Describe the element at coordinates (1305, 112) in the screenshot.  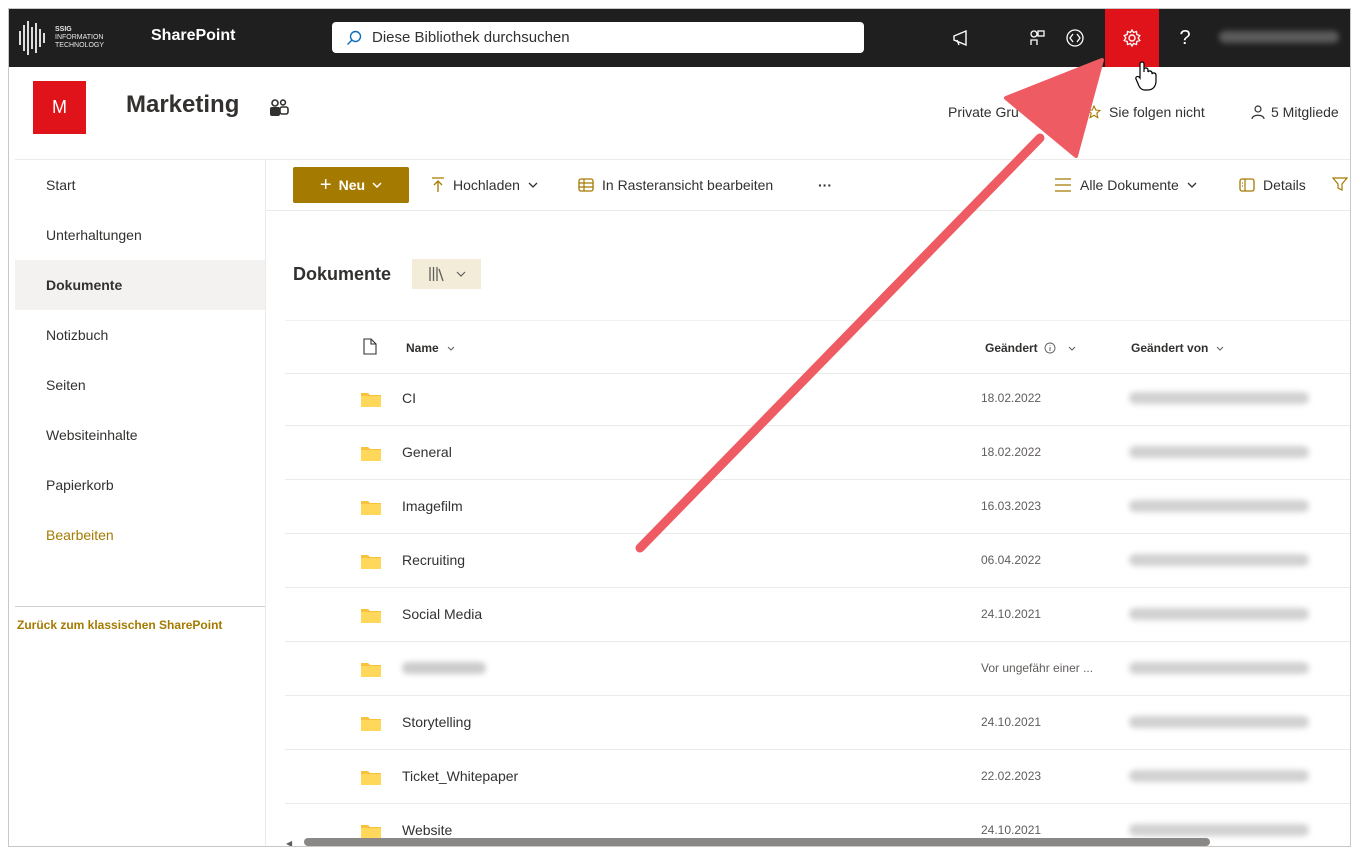
I see `members-label: 5 Mitgliede` at that location.